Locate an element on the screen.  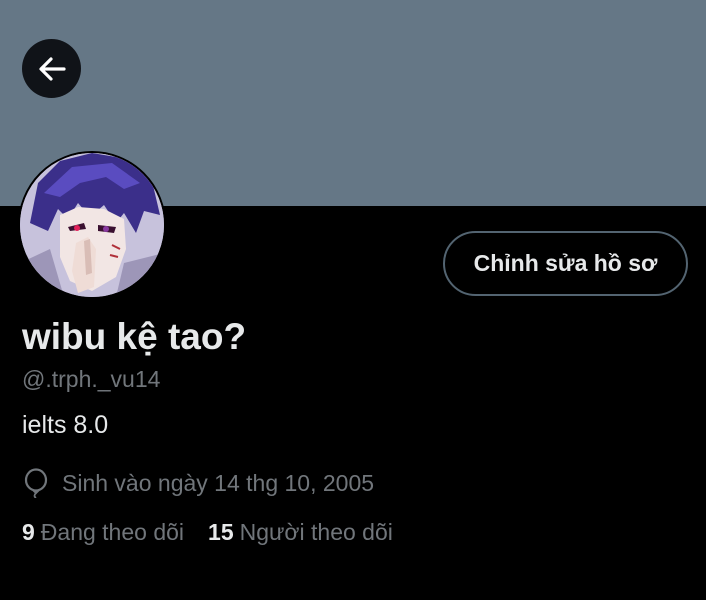
following-count: 9 is located at coordinates (28, 532).